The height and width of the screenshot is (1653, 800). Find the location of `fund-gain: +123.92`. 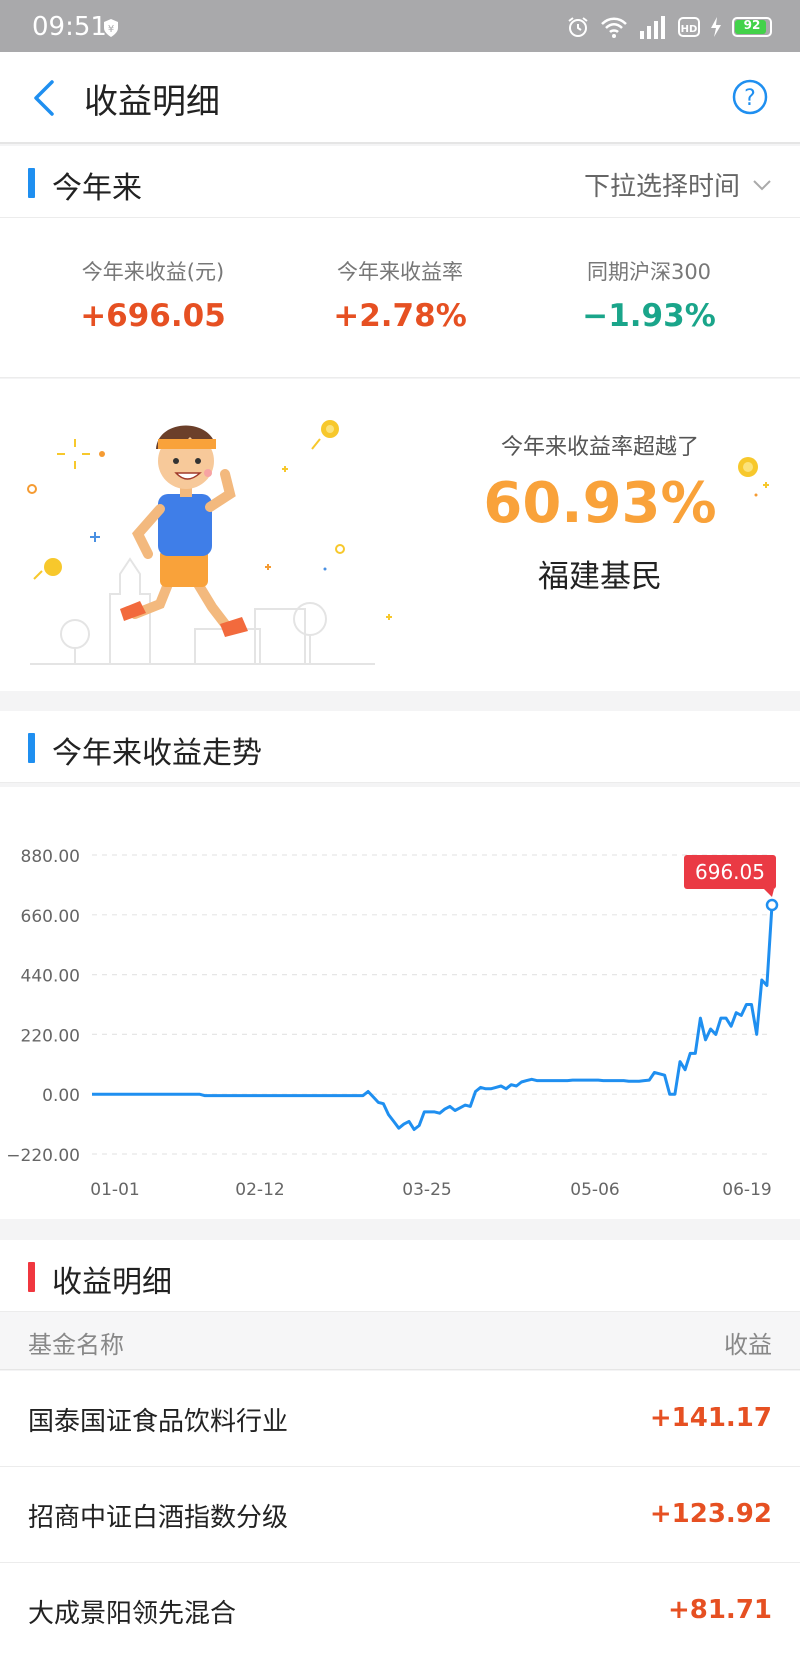

fund-gain: +123.92 is located at coordinates (710, 1514).